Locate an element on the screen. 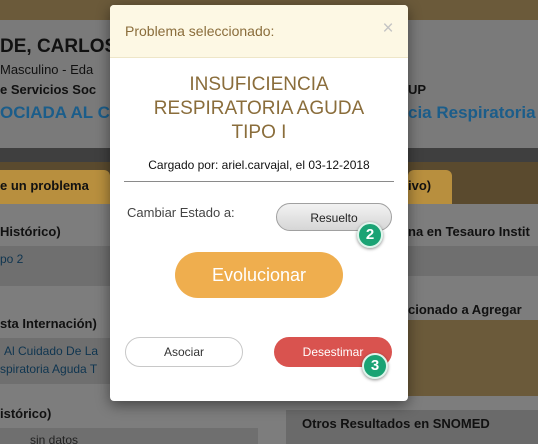  modal-header: Problema seleccionado: × is located at coordinates (259, 31).